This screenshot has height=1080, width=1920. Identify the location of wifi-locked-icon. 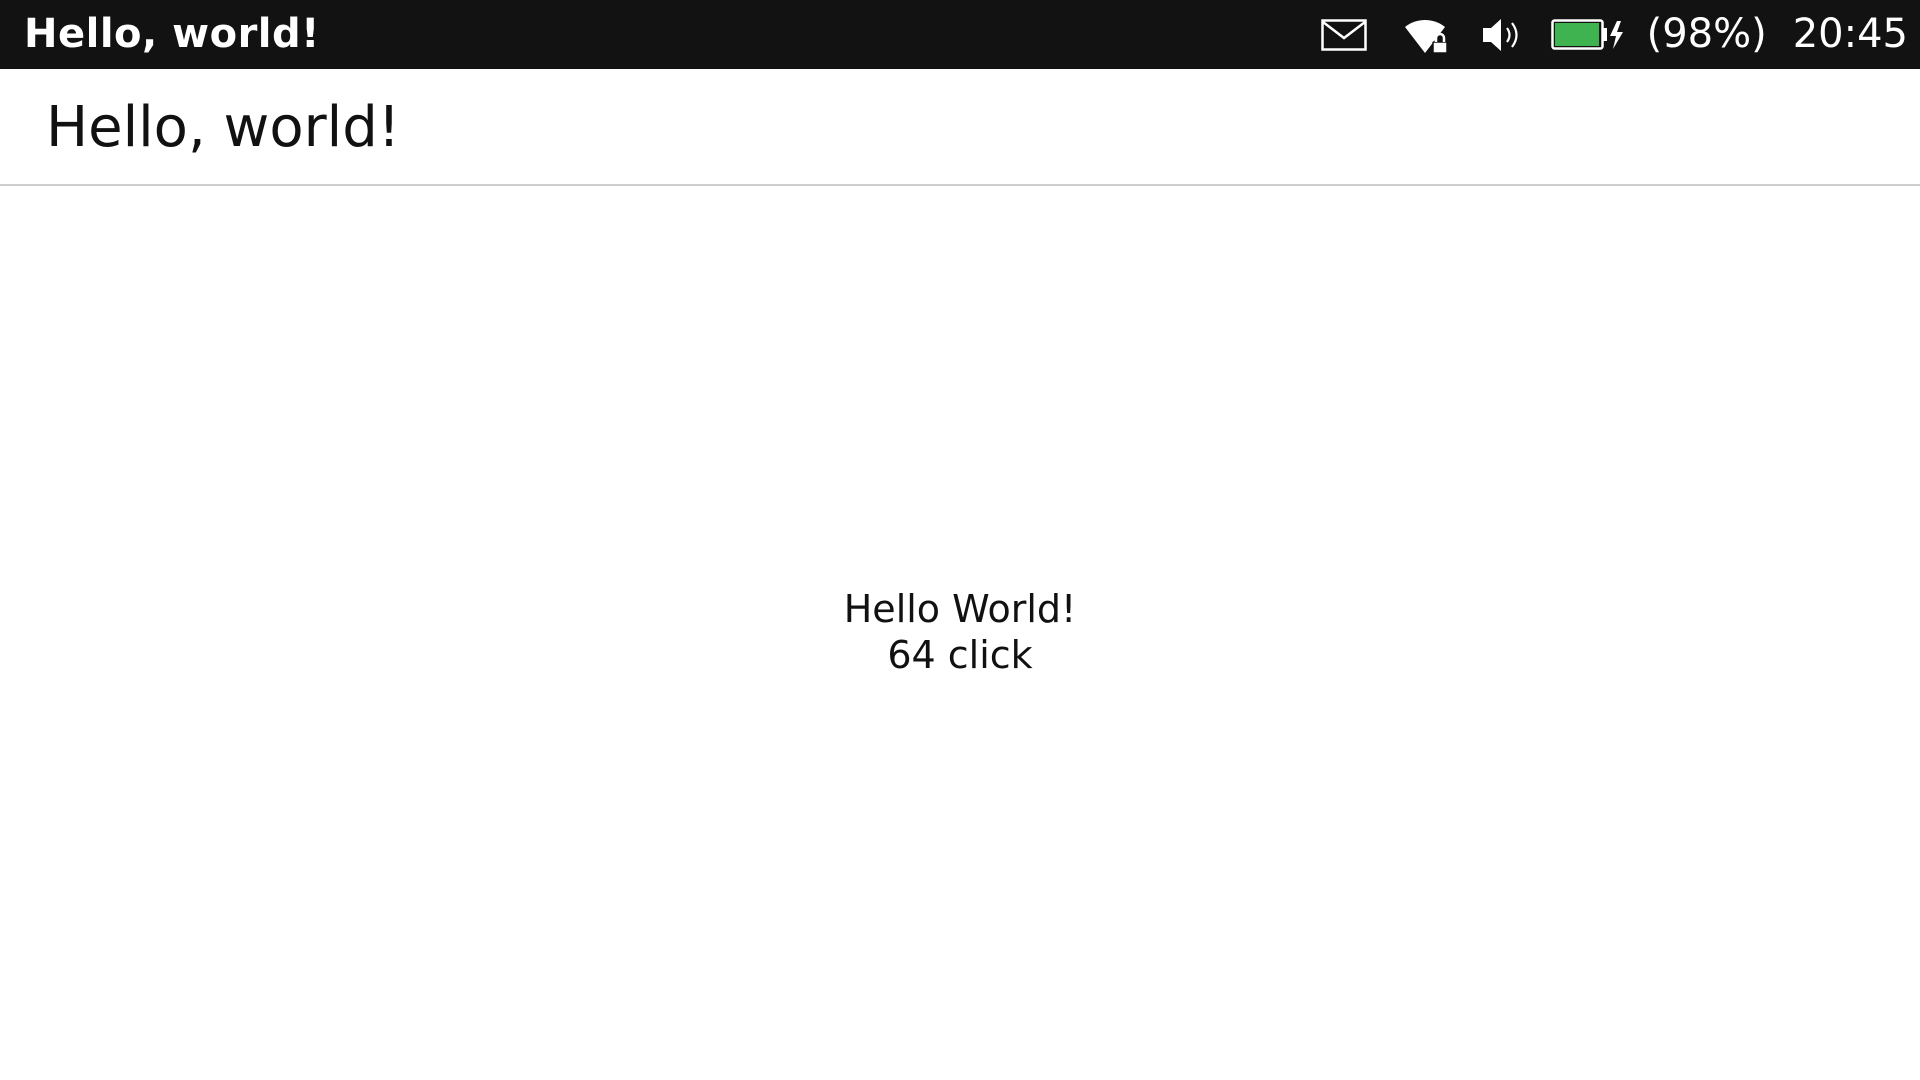
(1427, 34).